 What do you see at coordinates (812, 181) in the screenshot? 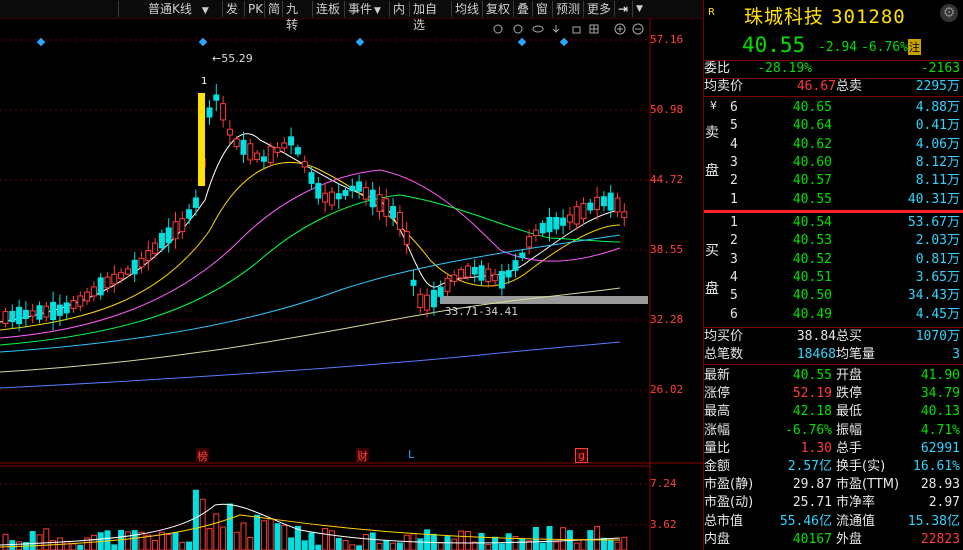
I see `sell-price: 40.57` at bounding box center [812, 181].